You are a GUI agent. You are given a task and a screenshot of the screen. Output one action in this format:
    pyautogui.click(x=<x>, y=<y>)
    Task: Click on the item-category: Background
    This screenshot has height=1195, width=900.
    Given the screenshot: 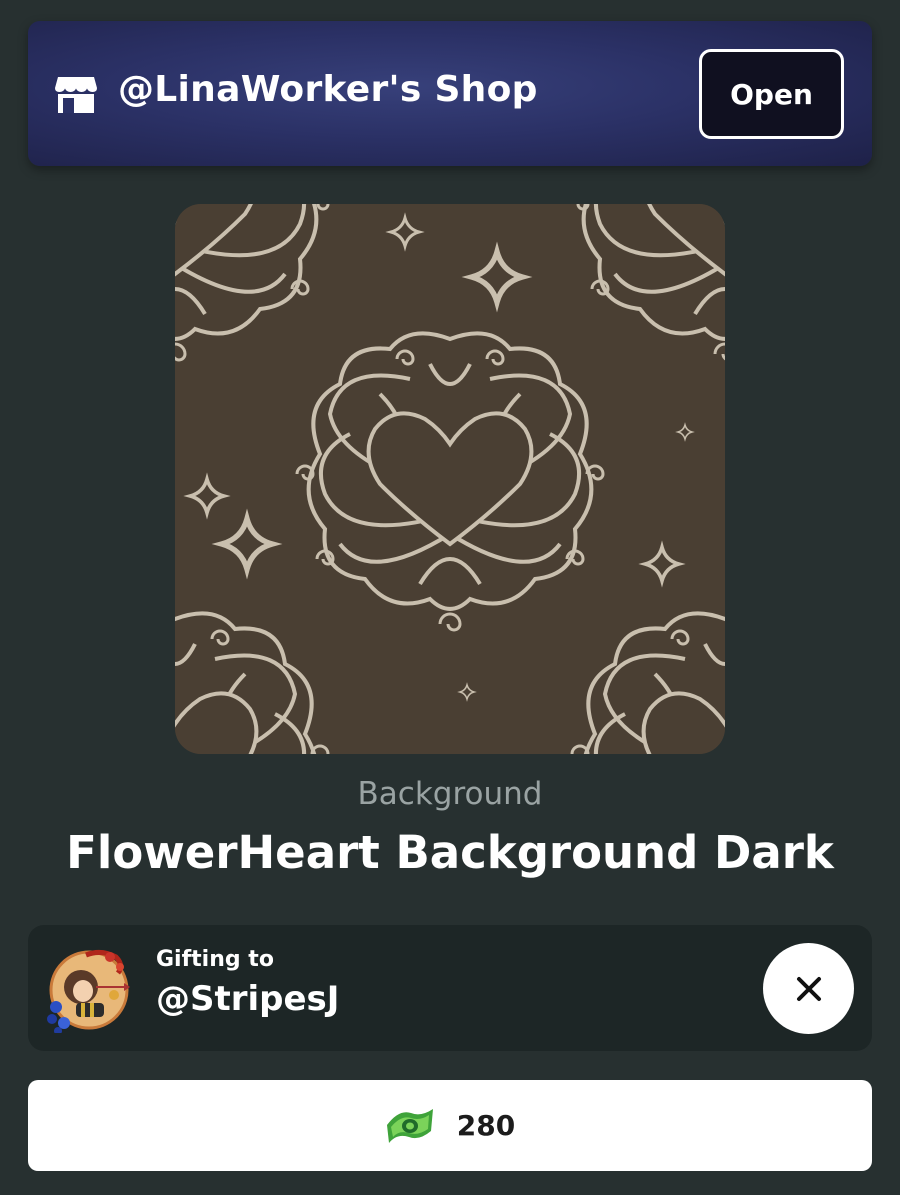 What is the action you would take?
    pyautogui.click(x=450, y=794)
    